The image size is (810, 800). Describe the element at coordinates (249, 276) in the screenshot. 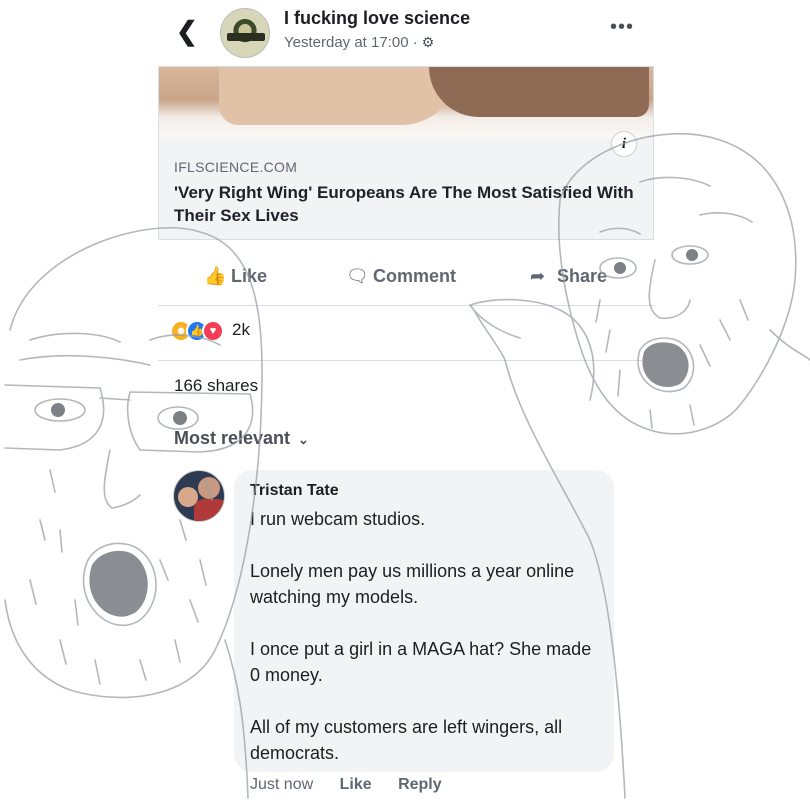

I see `like-label: Like` at that location.